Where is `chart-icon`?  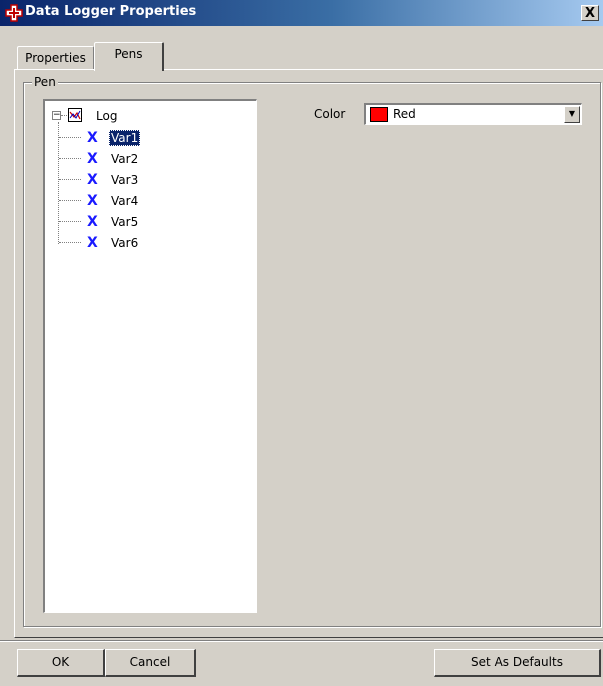
chart-icon is located at coordinates (75, 115).